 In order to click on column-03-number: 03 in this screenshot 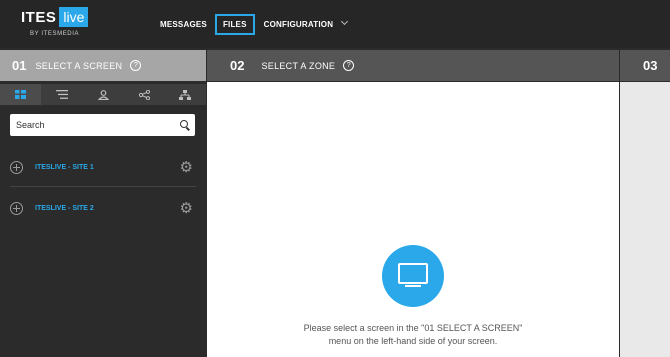, I will do `click(650, 65)`.